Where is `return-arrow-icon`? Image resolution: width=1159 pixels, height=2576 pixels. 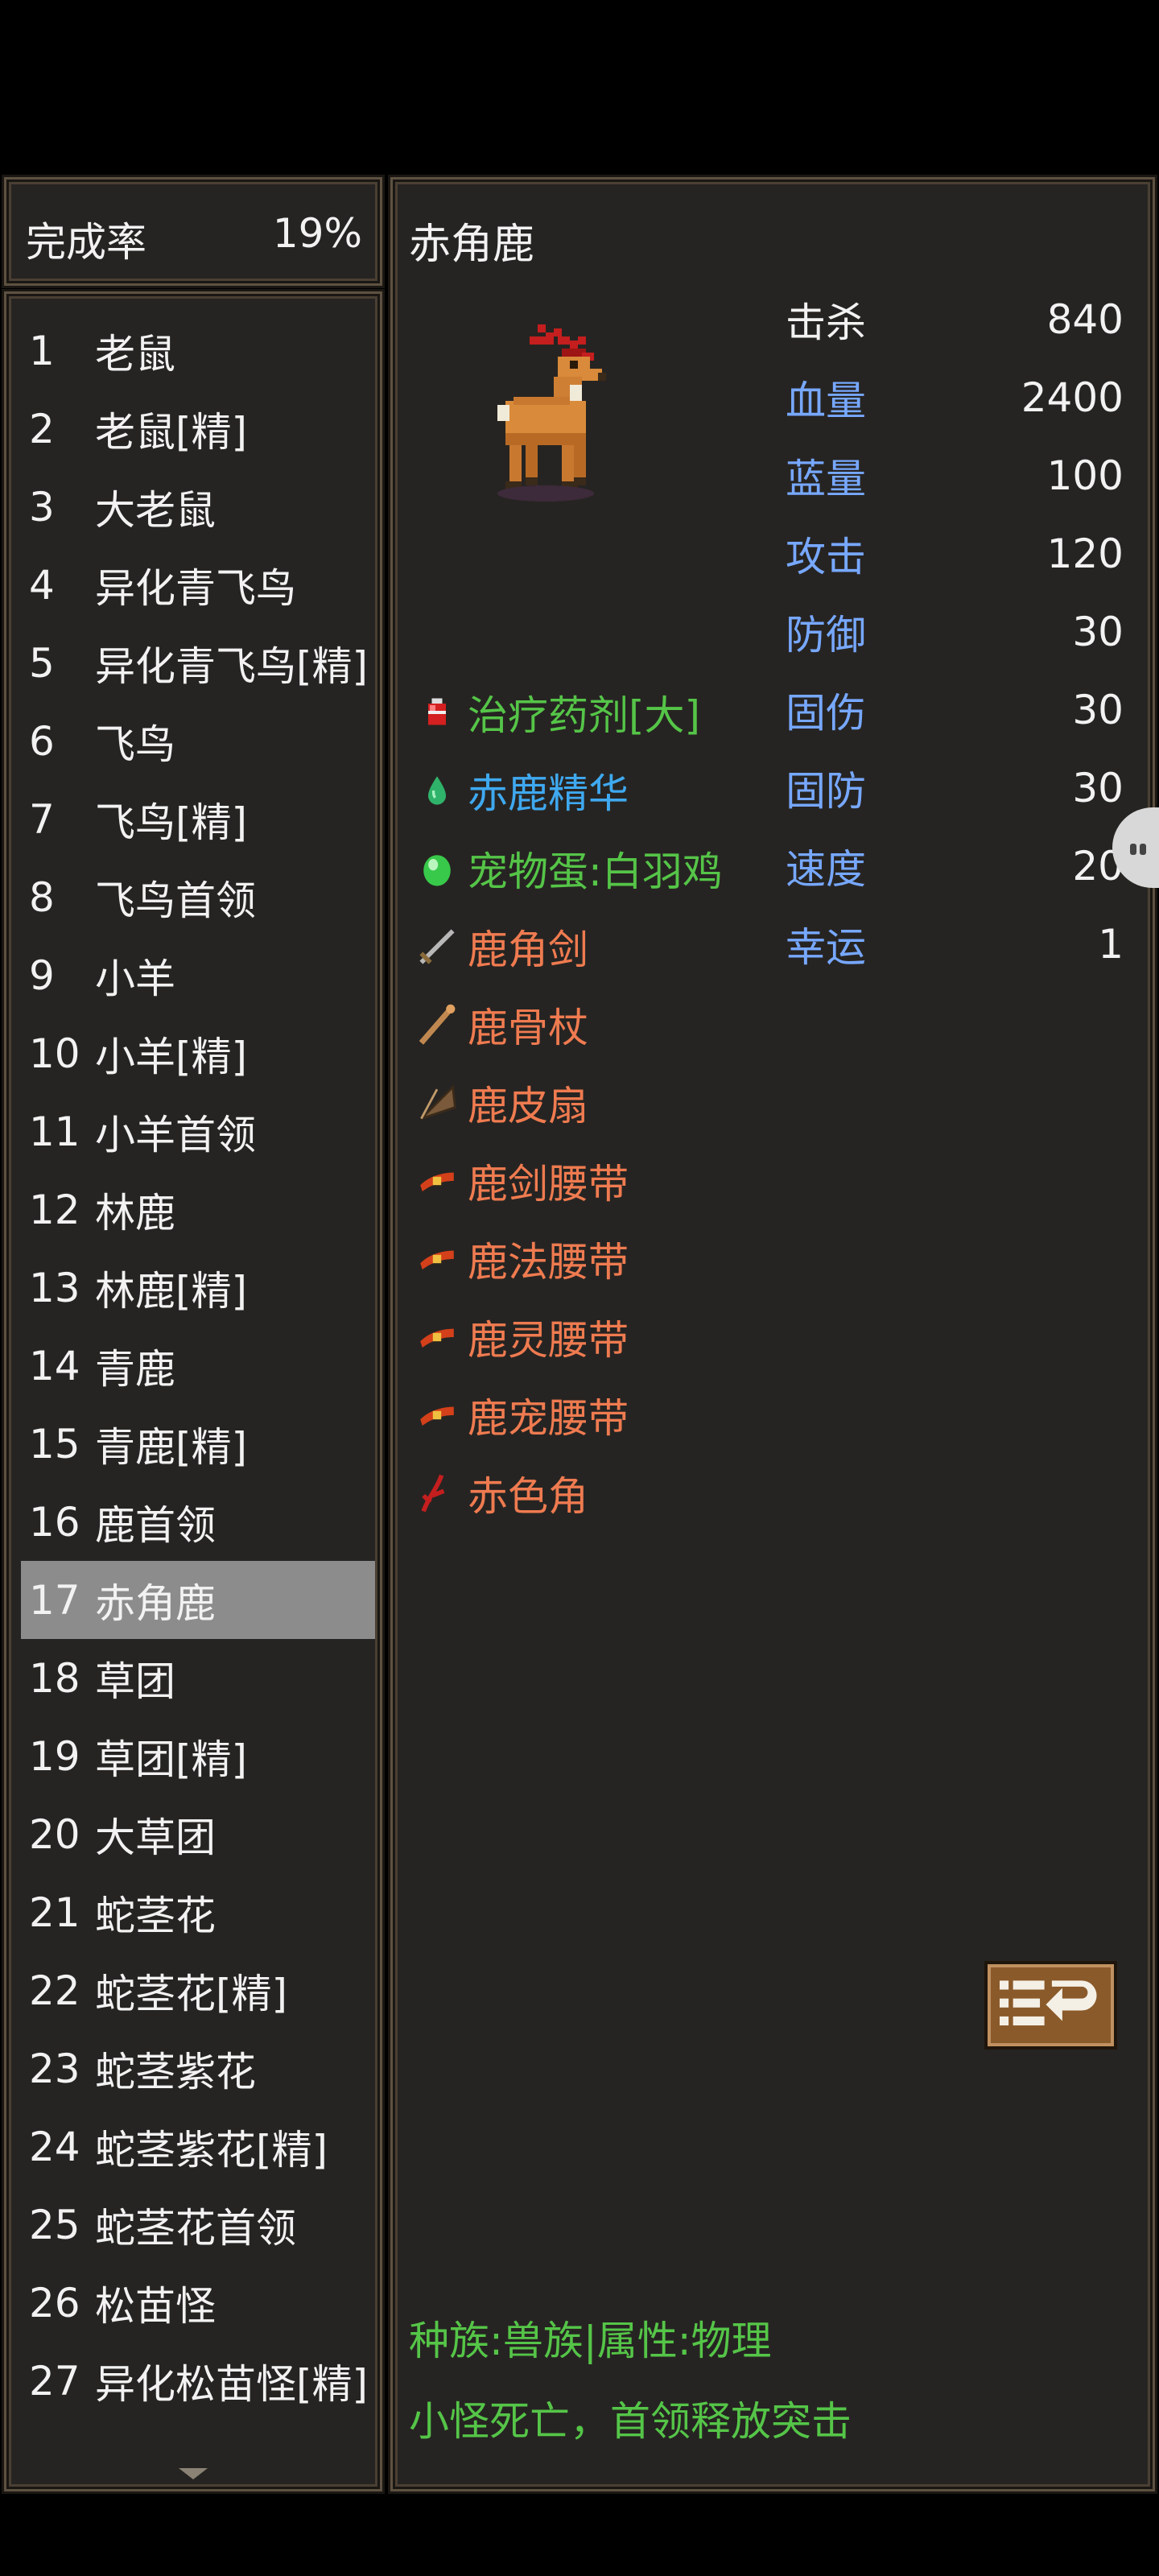
return-arrow-icon is located at coordinates (1048, 2003).